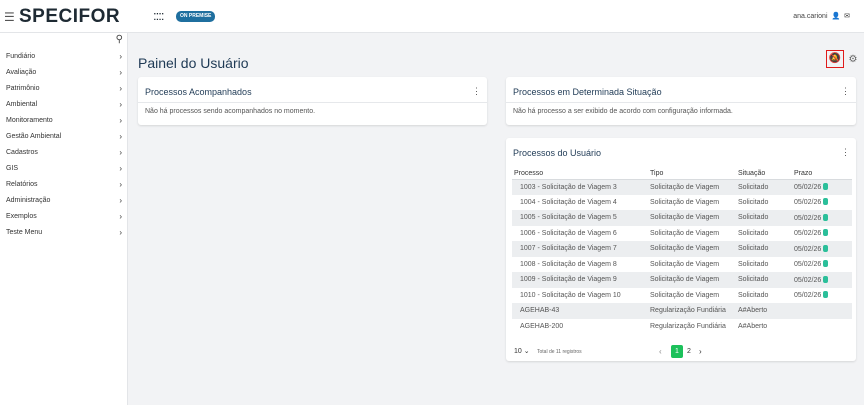  Describe the element at coordinates (587, 92) in the screenshot. I see `card-title: Processos em Determinada Situação` at that location.